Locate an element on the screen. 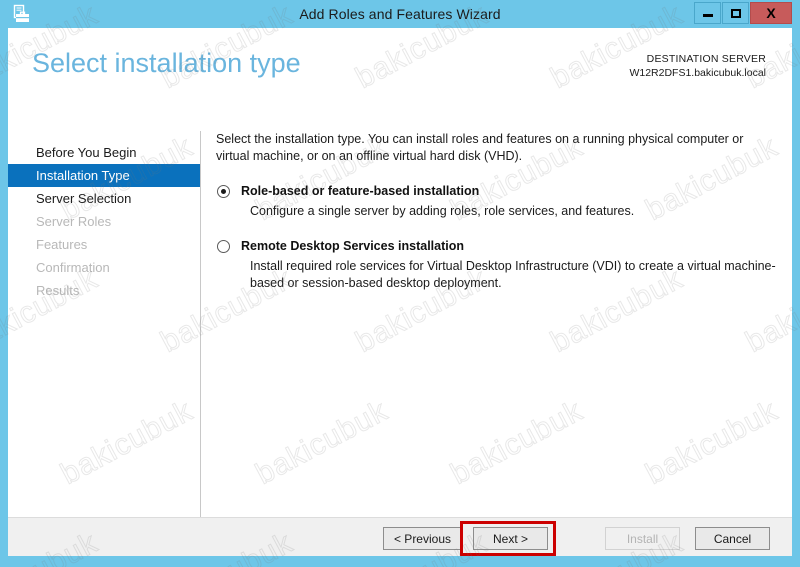  destination-server-name: W12R2DFS1.bakicubuk.local is located at coordinates (697, 73).